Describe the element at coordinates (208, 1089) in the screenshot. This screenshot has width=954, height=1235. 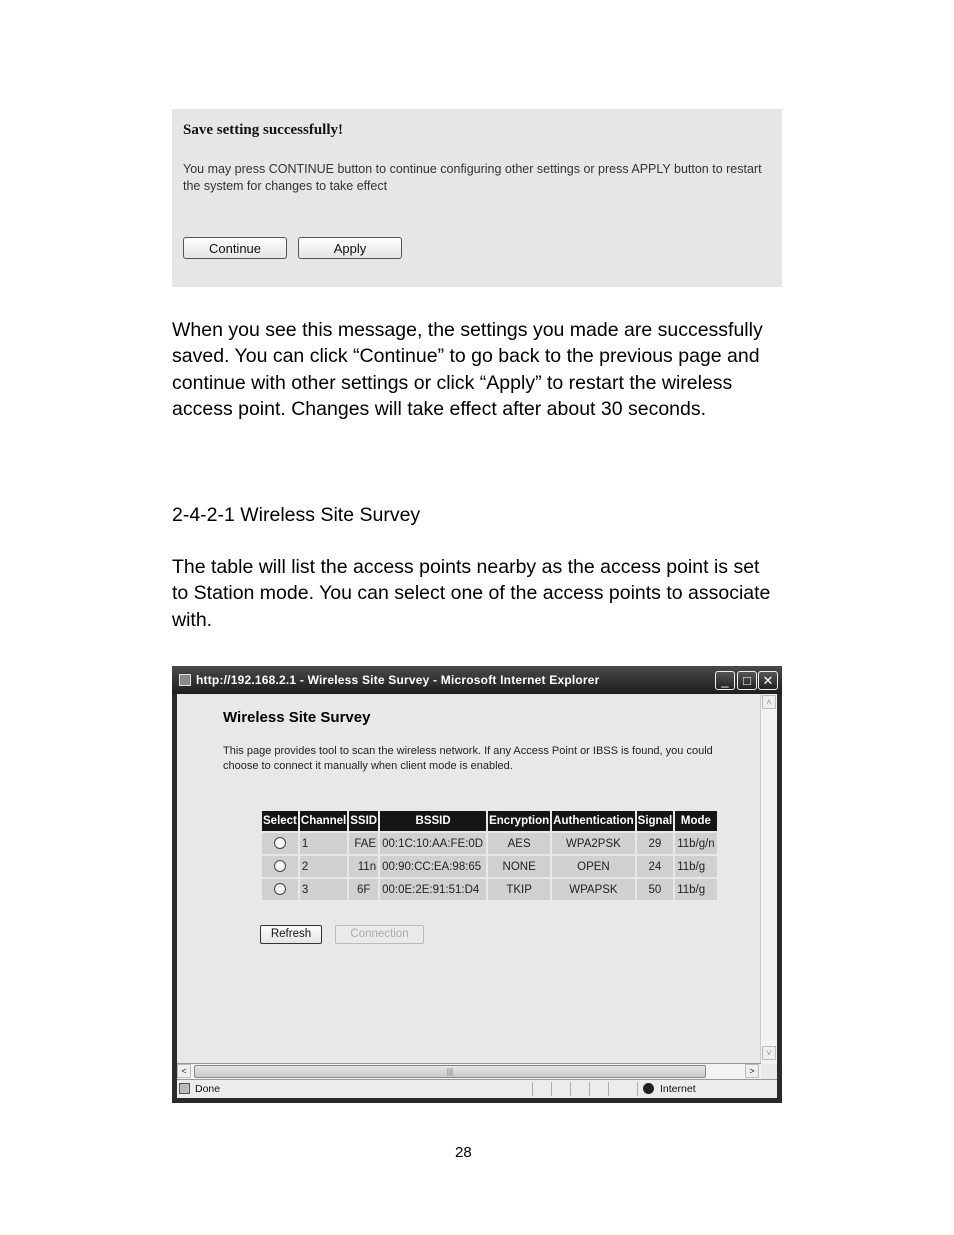
I see `status-text: Done` at that location.